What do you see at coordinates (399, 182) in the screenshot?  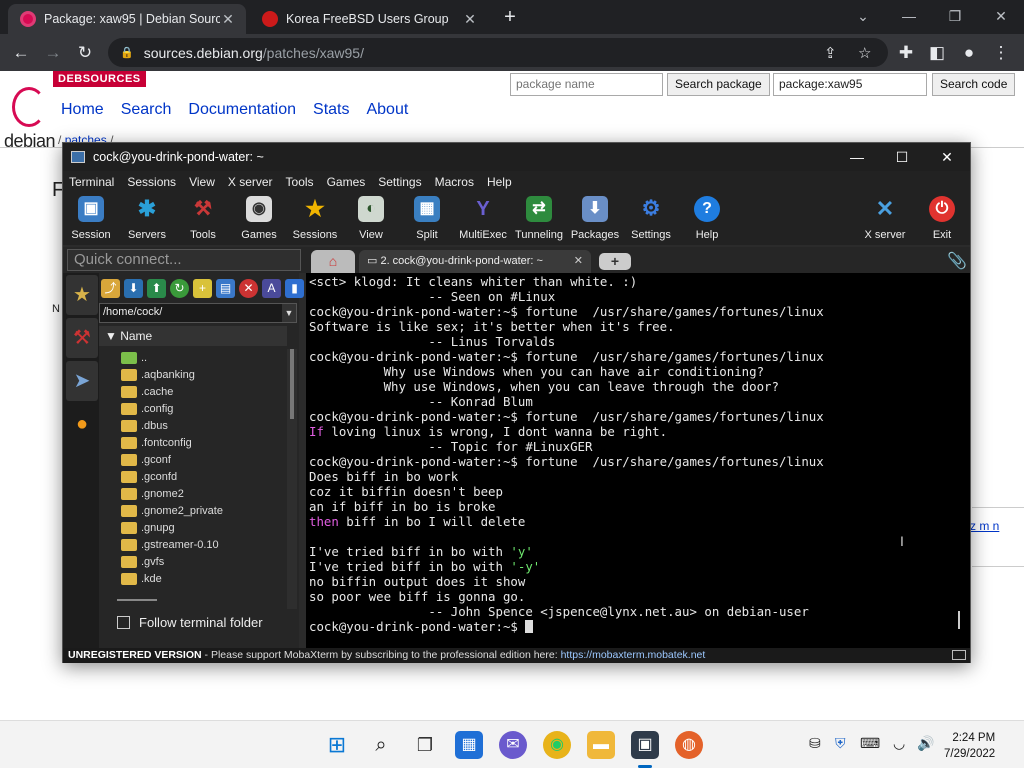 I see `menu-settings: Settings` at bounding box center [399, 182].